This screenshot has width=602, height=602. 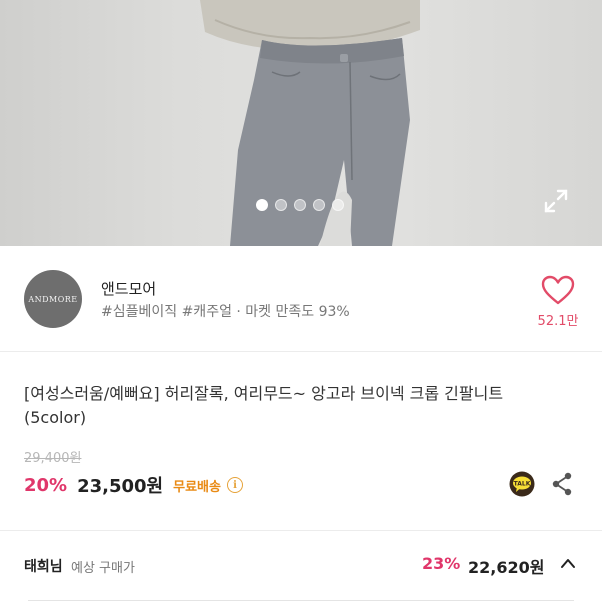 What do you see at coordinates (43, 567) in the screenshot?
I see `member-name: 태희님` at bounding box center [43, 567].